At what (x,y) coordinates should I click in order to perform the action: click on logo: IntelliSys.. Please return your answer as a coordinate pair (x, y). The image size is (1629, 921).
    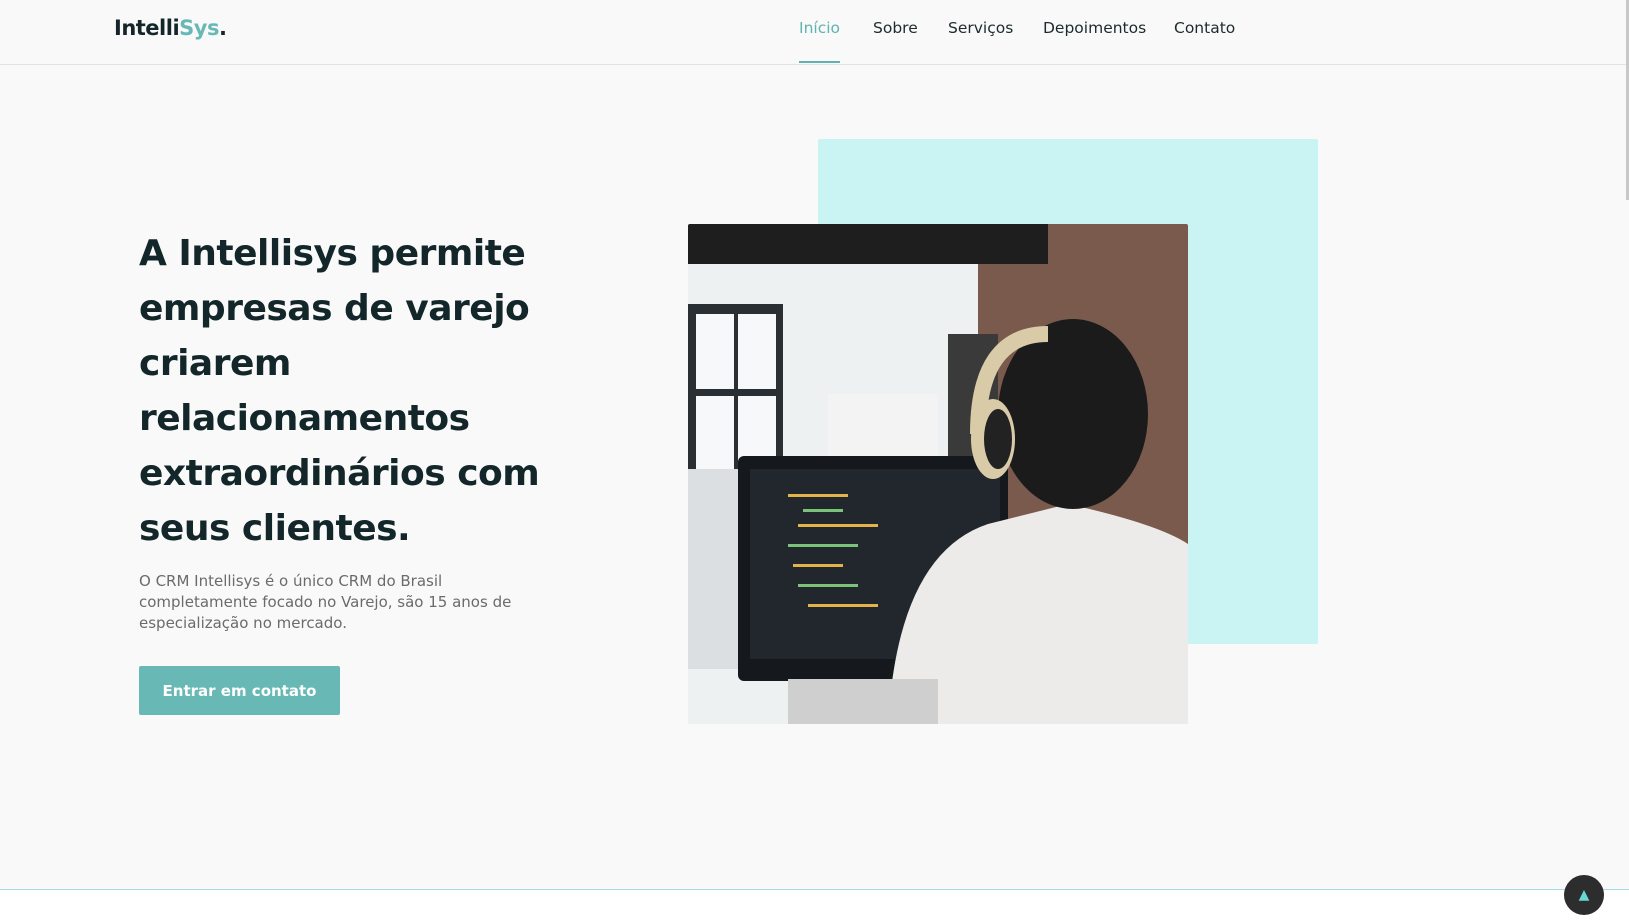
    Looking at the image, I should click on (170, 28).